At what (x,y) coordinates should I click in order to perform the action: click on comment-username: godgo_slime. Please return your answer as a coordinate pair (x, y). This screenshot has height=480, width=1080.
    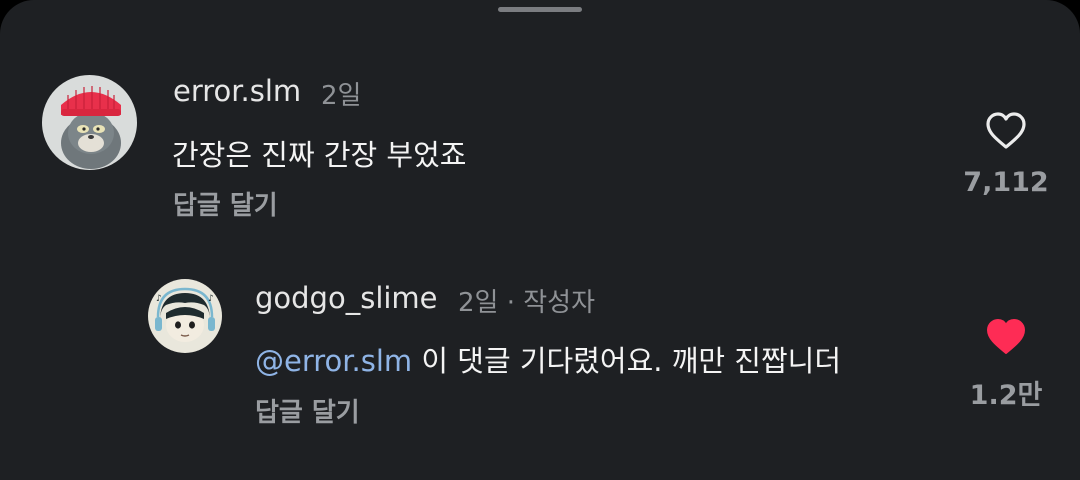
    Looking at the image, I should click on (346, 298).